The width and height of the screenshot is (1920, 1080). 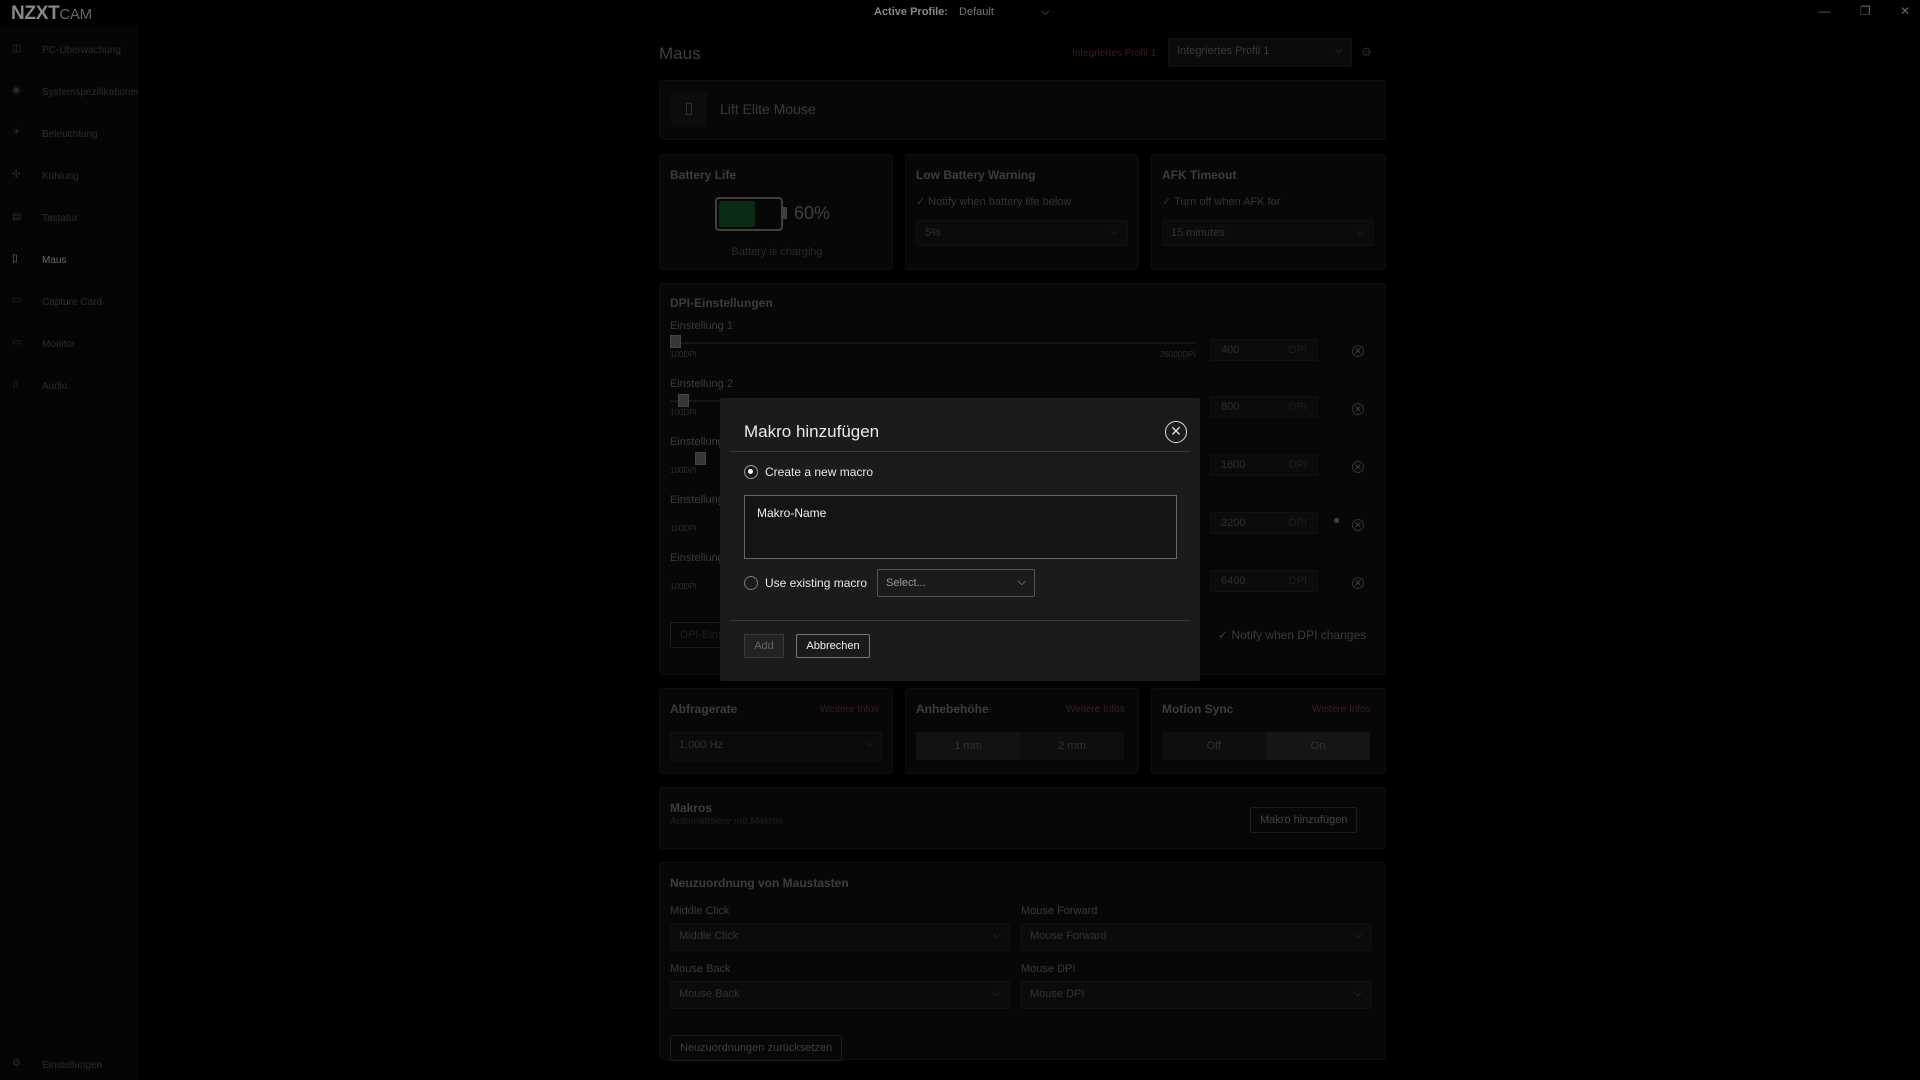 What do you see at coordinates (808, 472) in the screenshot?
I see `create-new-macro-option: Create a new macro` at bounding box center [808, 472].